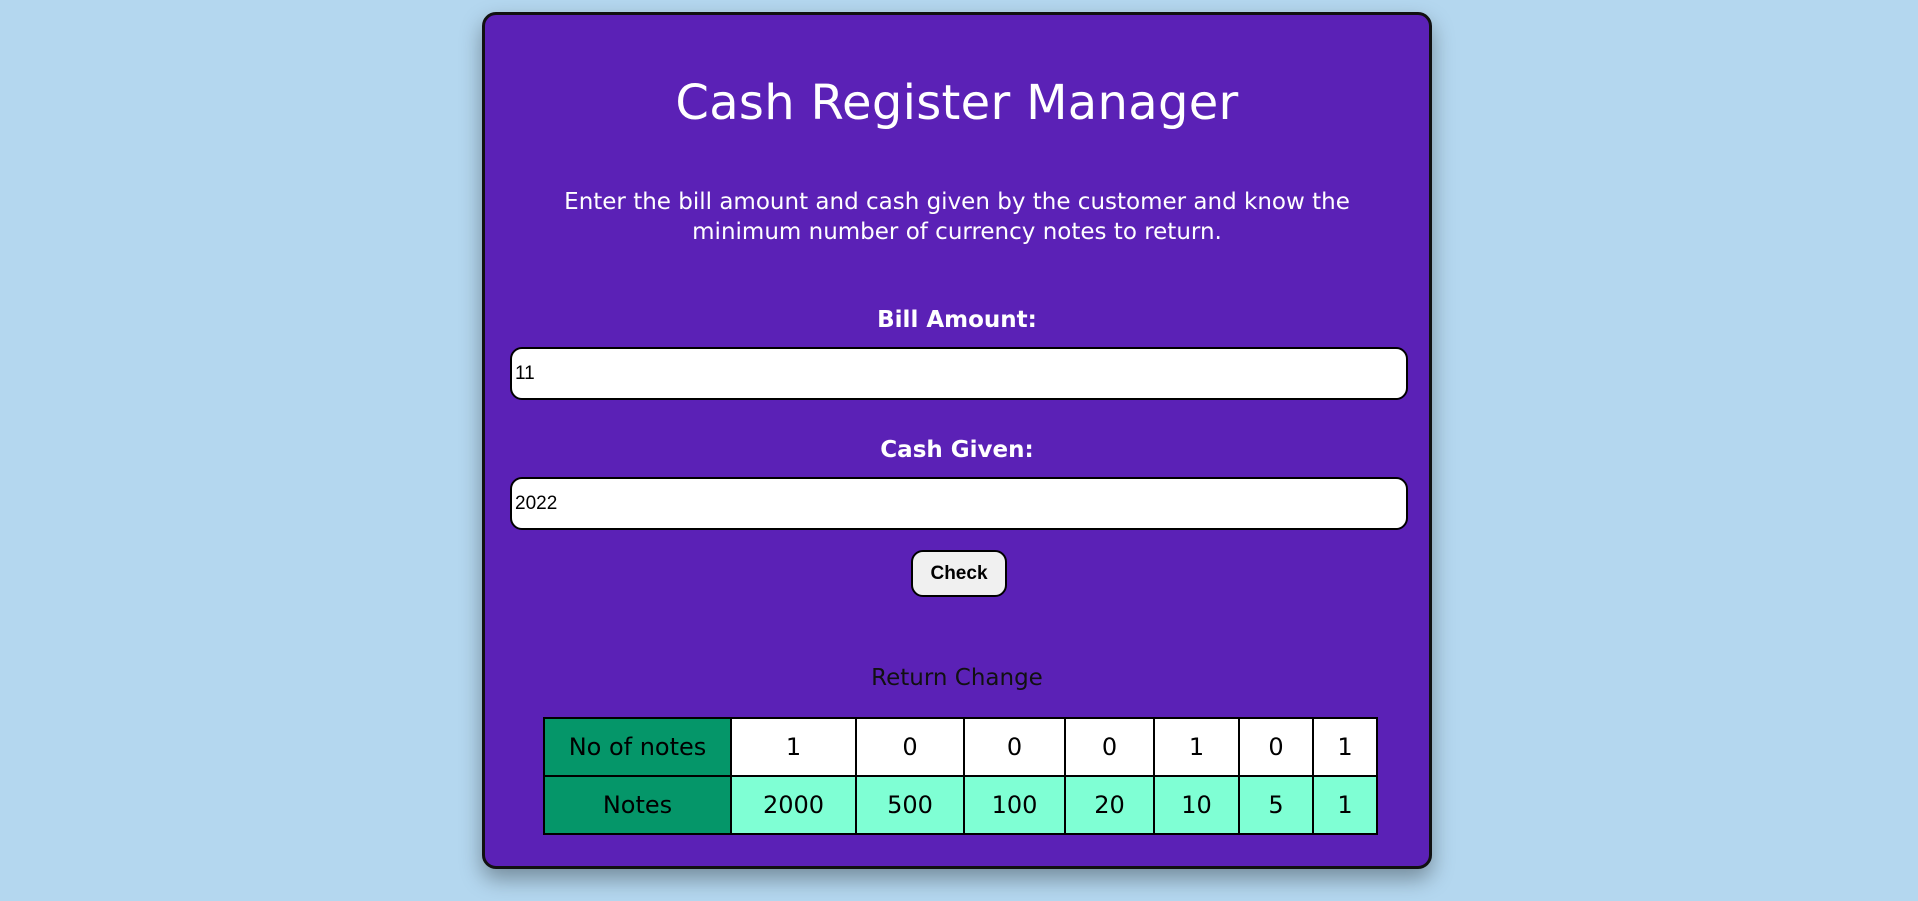 This screenshot has width=1918, height=901. Describe the element at coordinates (1196, 747) in the screenshot. I see `count-cell-10: 1` at that location.